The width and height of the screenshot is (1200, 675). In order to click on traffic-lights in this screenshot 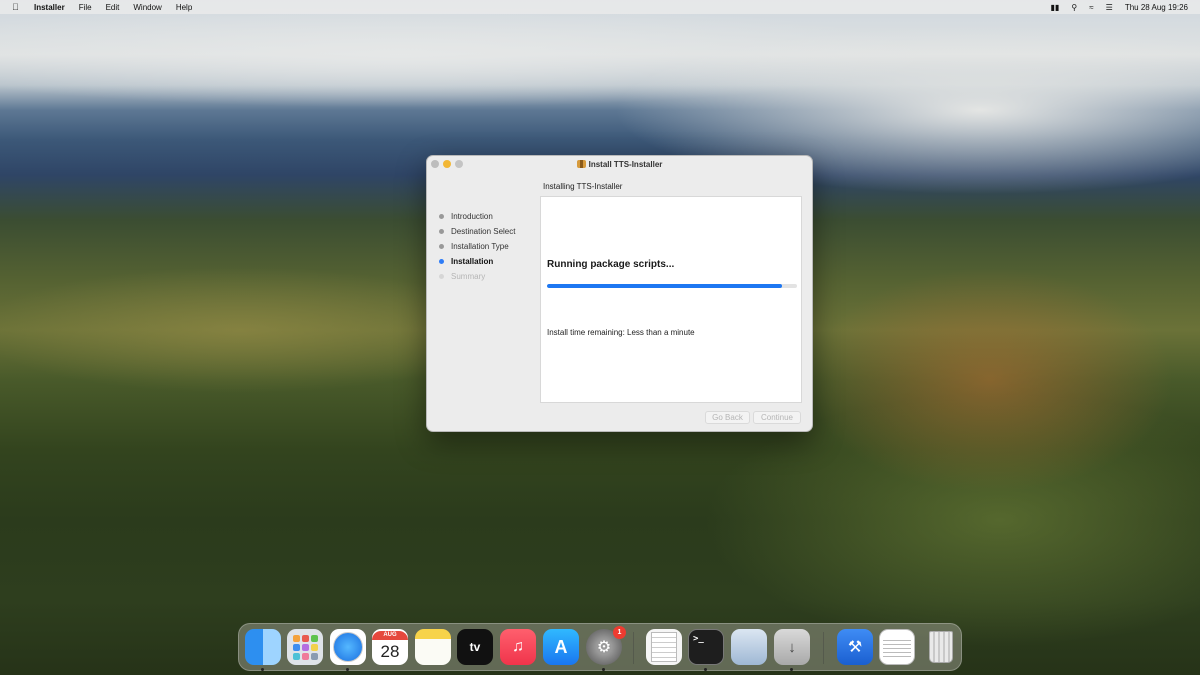, I will do `click(449, 164)`.